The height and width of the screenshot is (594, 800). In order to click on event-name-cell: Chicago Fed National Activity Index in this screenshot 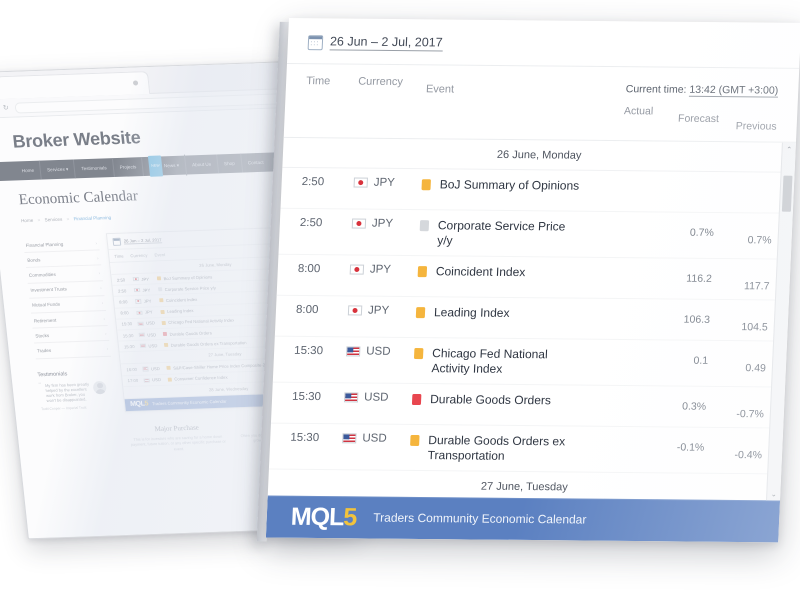, I will do `click(494, 361)`.